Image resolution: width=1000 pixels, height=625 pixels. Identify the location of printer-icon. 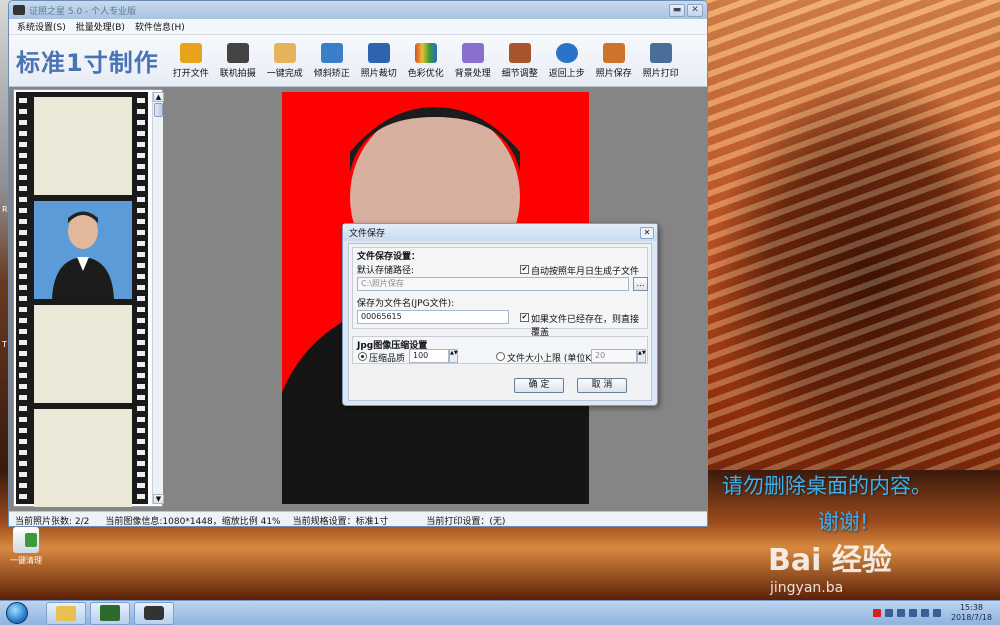
(660, 52).